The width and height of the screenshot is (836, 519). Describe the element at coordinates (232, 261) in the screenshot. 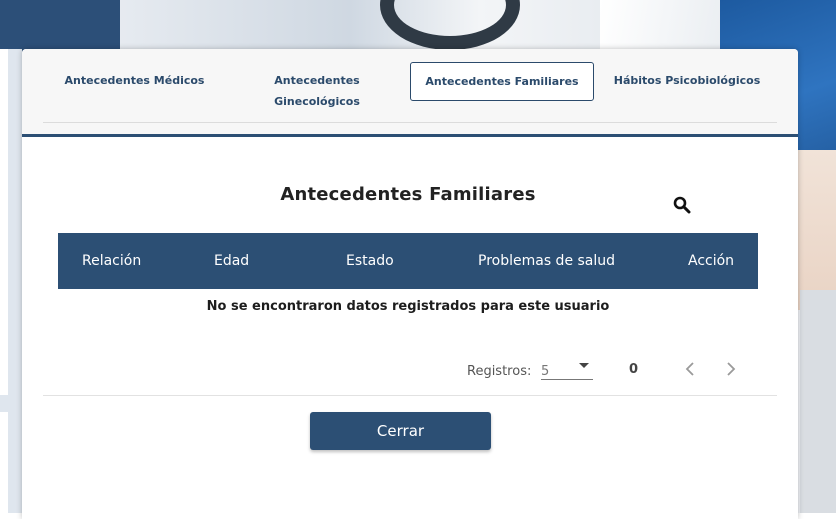

I see `column-header-edad: Edad` at that location.